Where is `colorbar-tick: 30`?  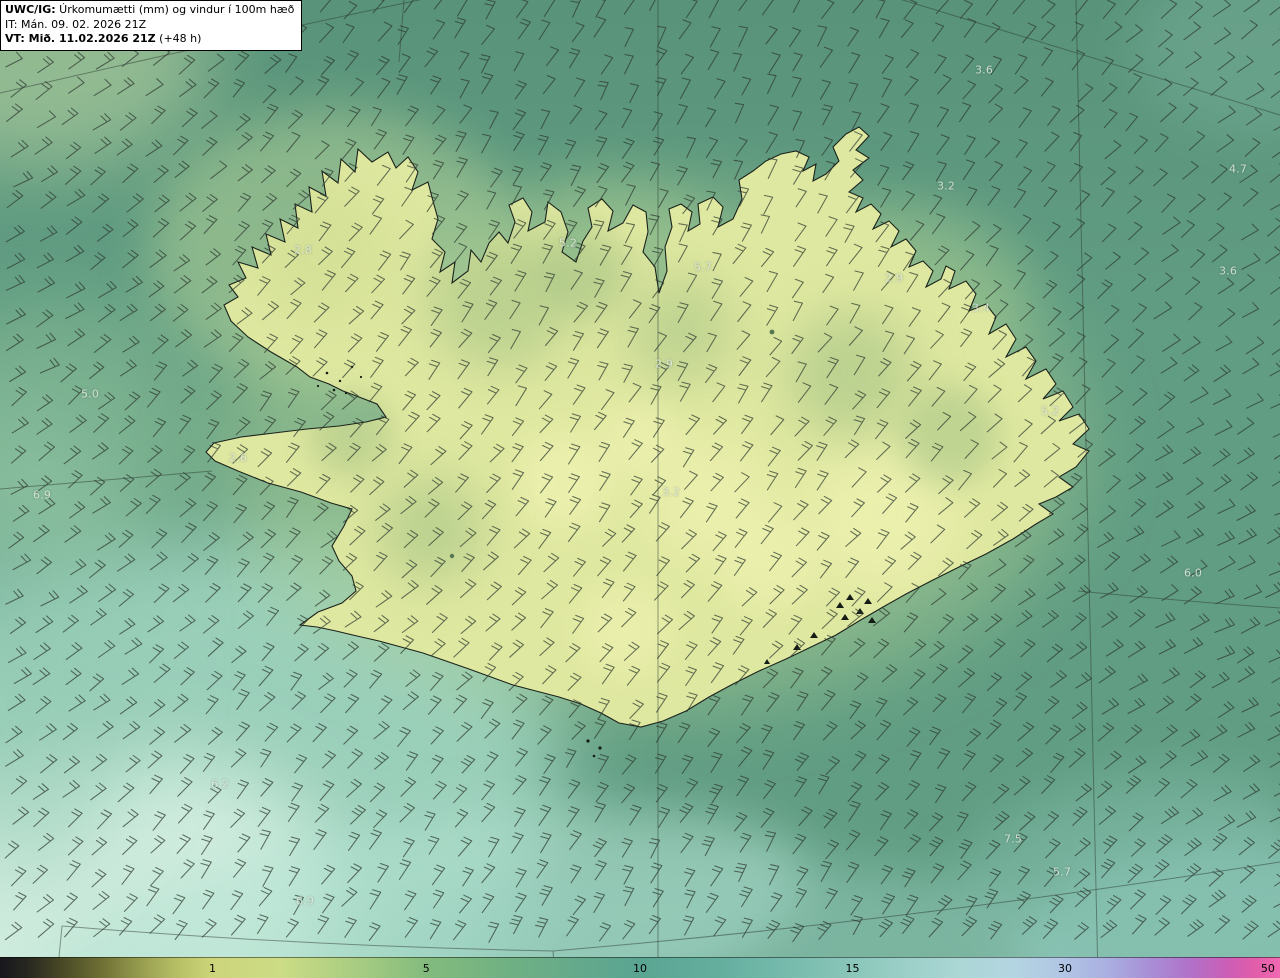 colorbar-tick: 30 is located at coordinates (1064, 968).